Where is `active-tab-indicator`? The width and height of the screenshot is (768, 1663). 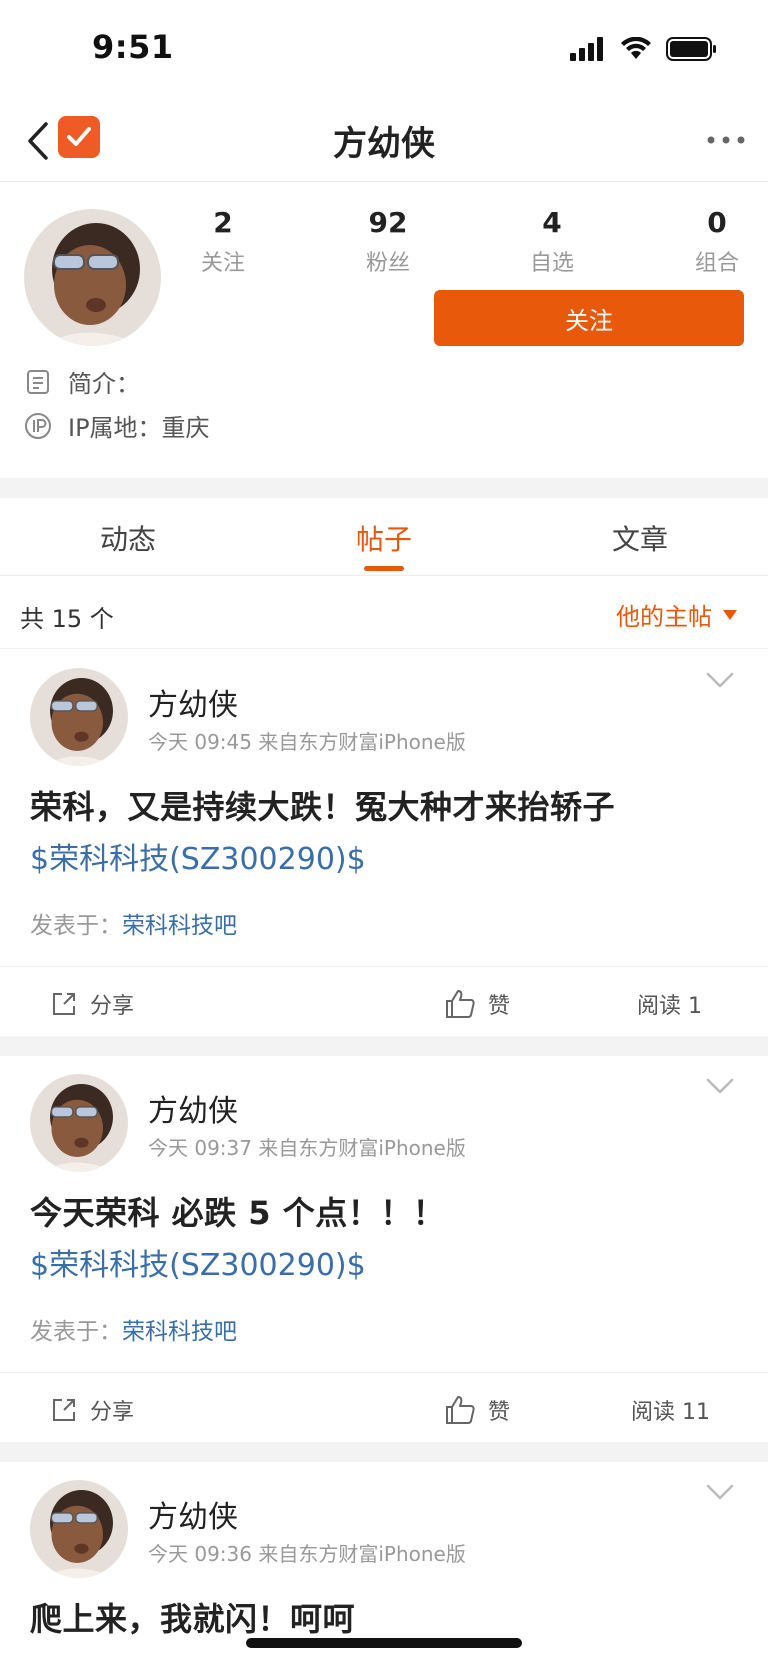 active-tab-indicator is located at coordinates (384, 568).